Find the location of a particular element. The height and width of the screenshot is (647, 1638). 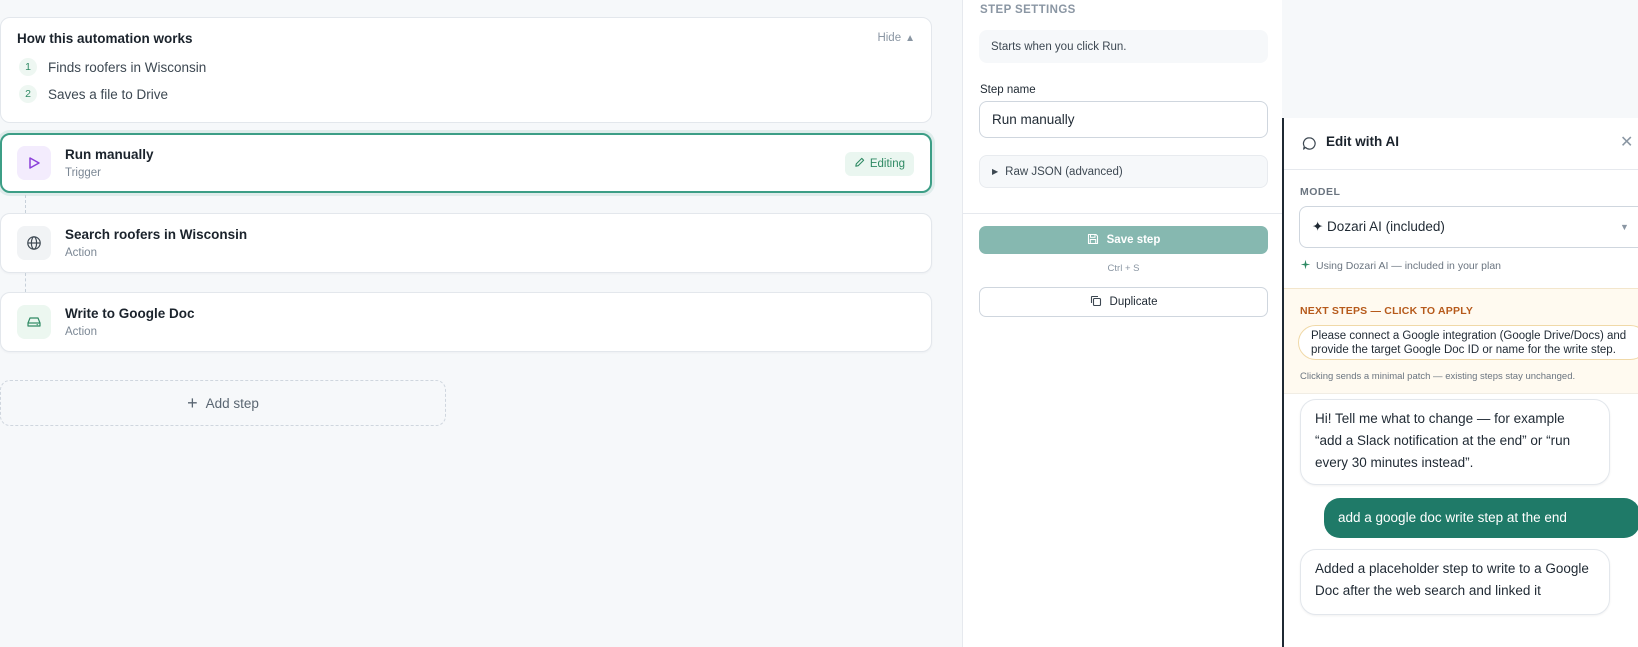

how-it-works-title: How this automation works is located at coordinates (105, 38).